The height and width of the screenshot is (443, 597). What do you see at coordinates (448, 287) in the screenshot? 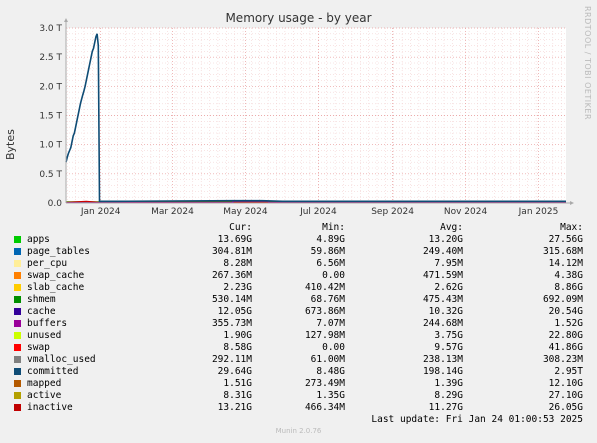
I see `legend-avg: 2.62G` at bounding box center [448, 287].